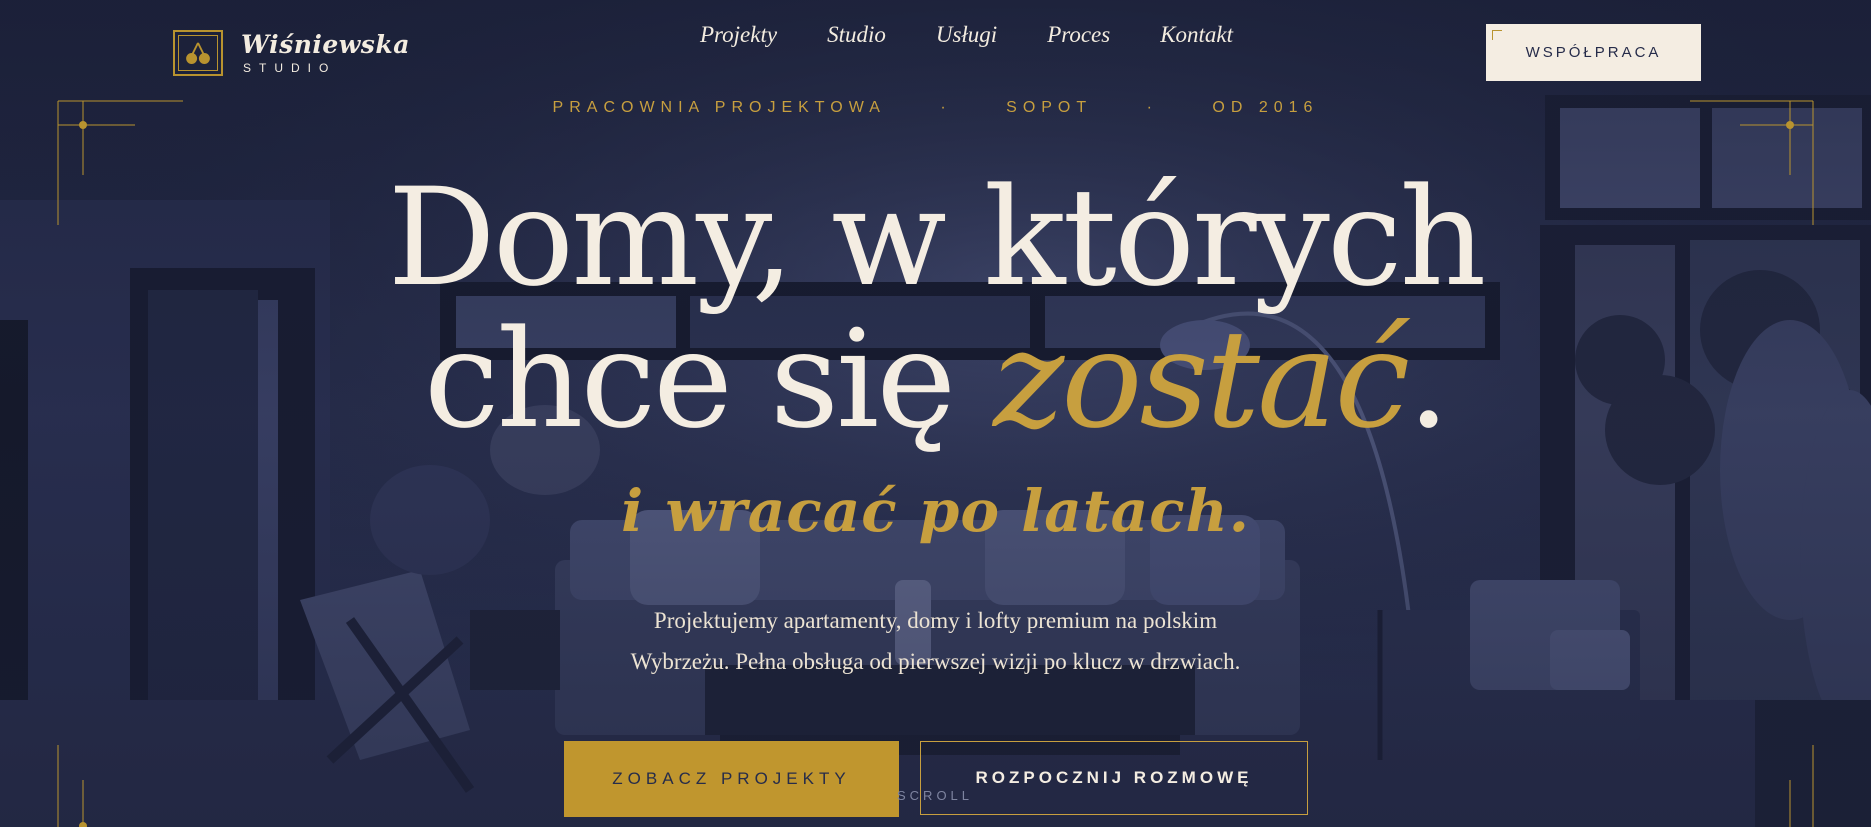  What do you see at coordinates (1201, 379) in the screenshot?
I see `headline-accent-word: zostać` at bounding box center [1201, 379].